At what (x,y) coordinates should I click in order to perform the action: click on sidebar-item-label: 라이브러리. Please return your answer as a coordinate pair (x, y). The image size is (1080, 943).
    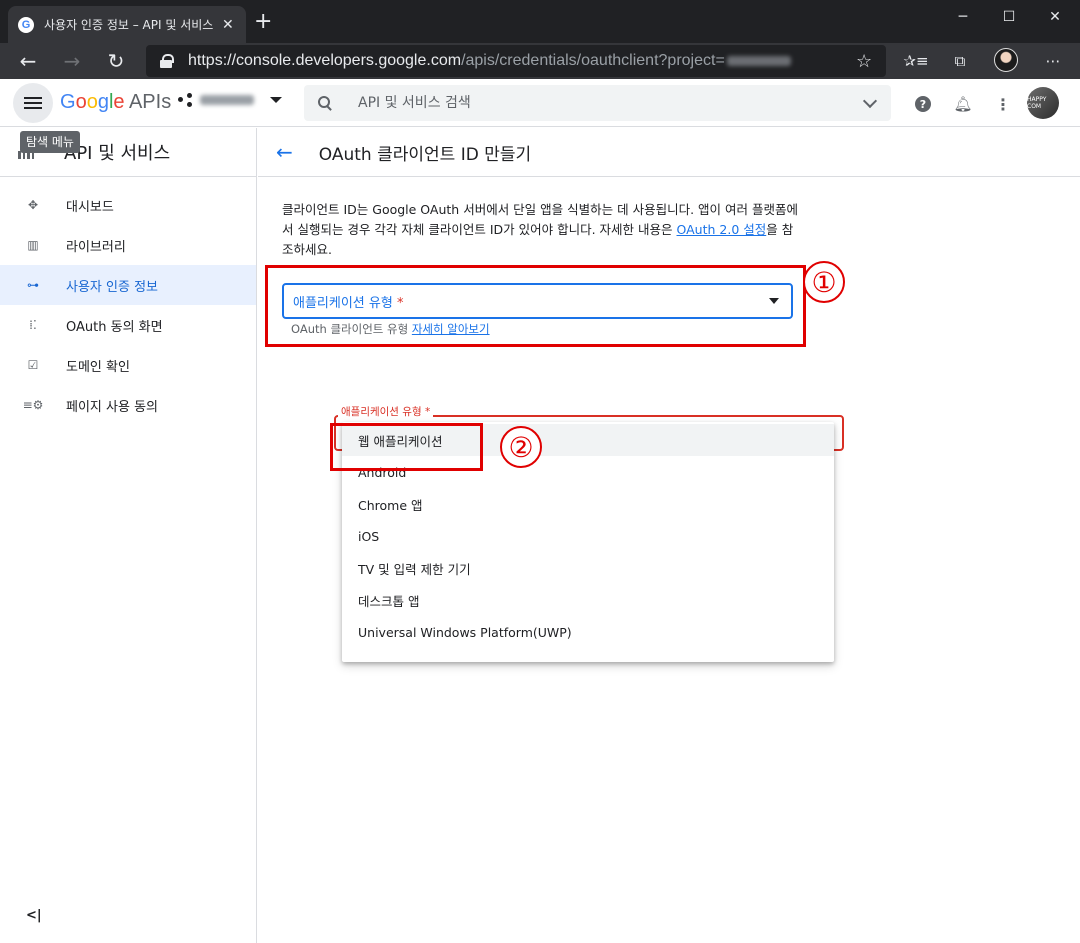
    Looking at the image, I should click on (96, 247).